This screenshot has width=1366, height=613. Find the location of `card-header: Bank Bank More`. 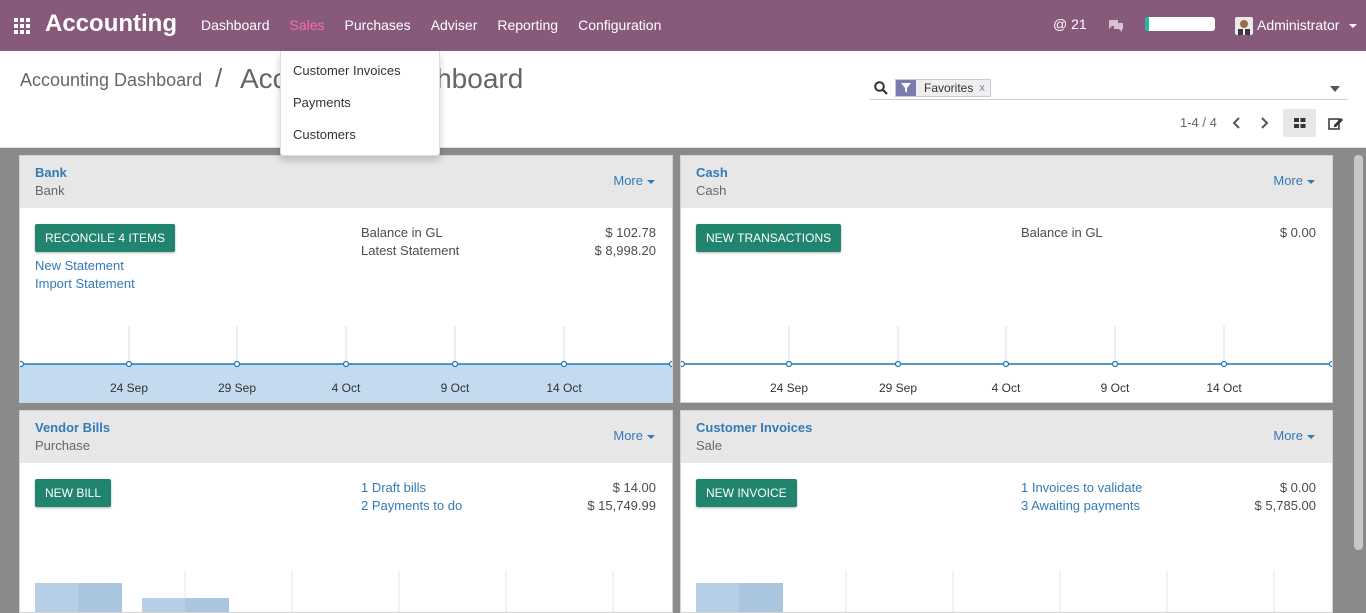

card-header: Bank Bank More is located at coordinates (346, 182).